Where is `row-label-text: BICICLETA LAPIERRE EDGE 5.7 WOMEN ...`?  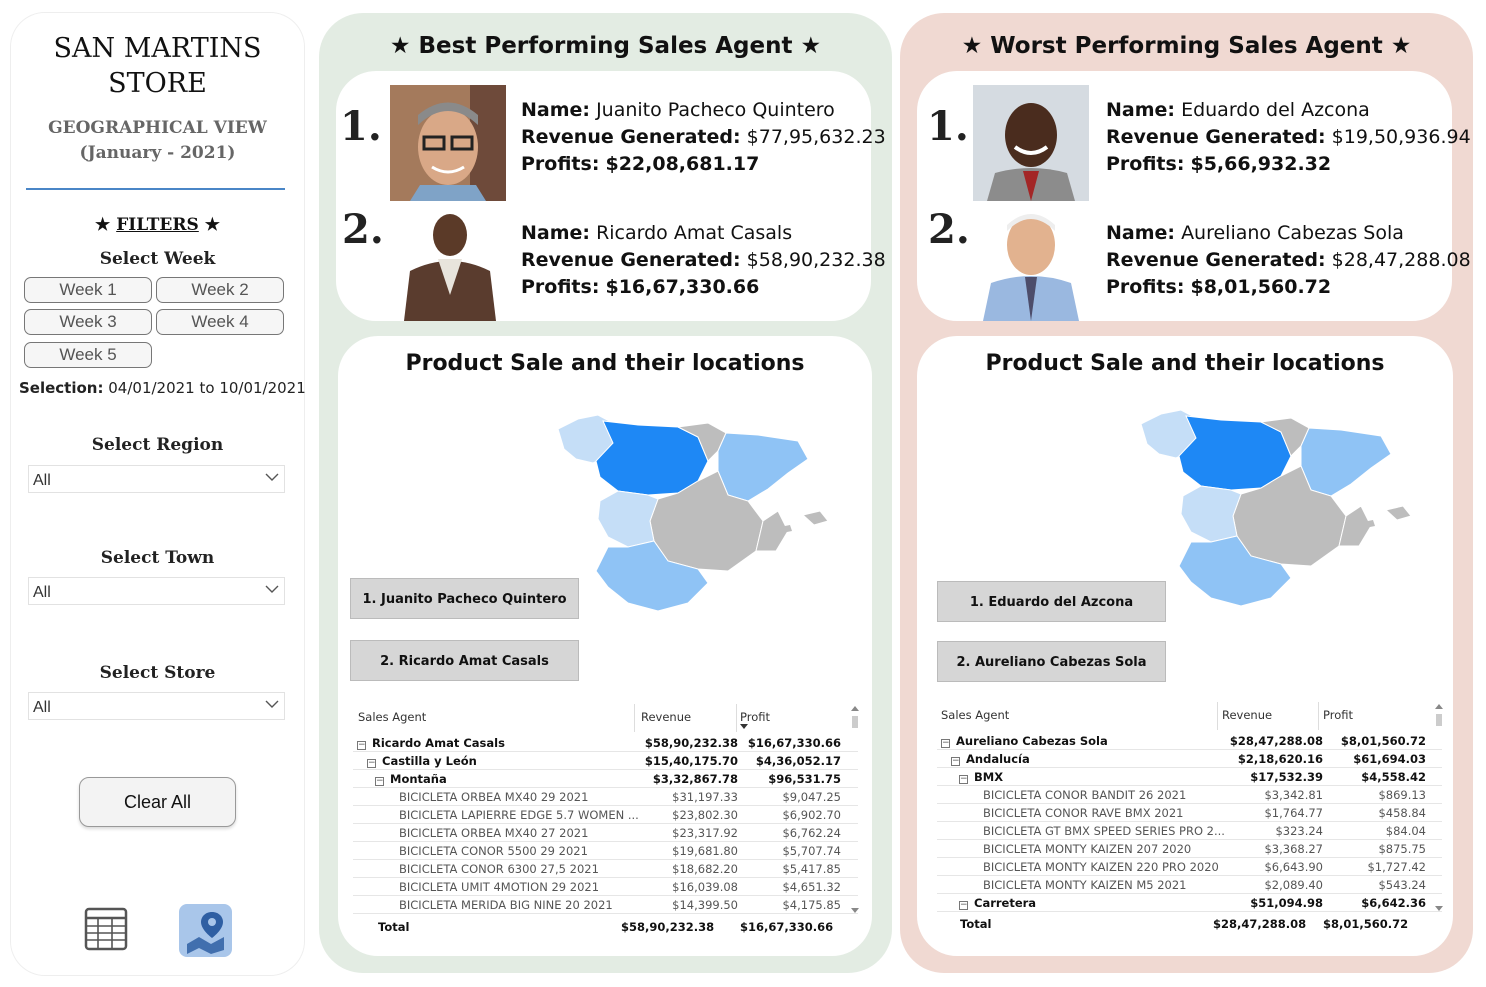 row-label-text: BICICLETA LAPIERRE EDGE 5.7 WOMEN ... is located at coordinates (519, 815).